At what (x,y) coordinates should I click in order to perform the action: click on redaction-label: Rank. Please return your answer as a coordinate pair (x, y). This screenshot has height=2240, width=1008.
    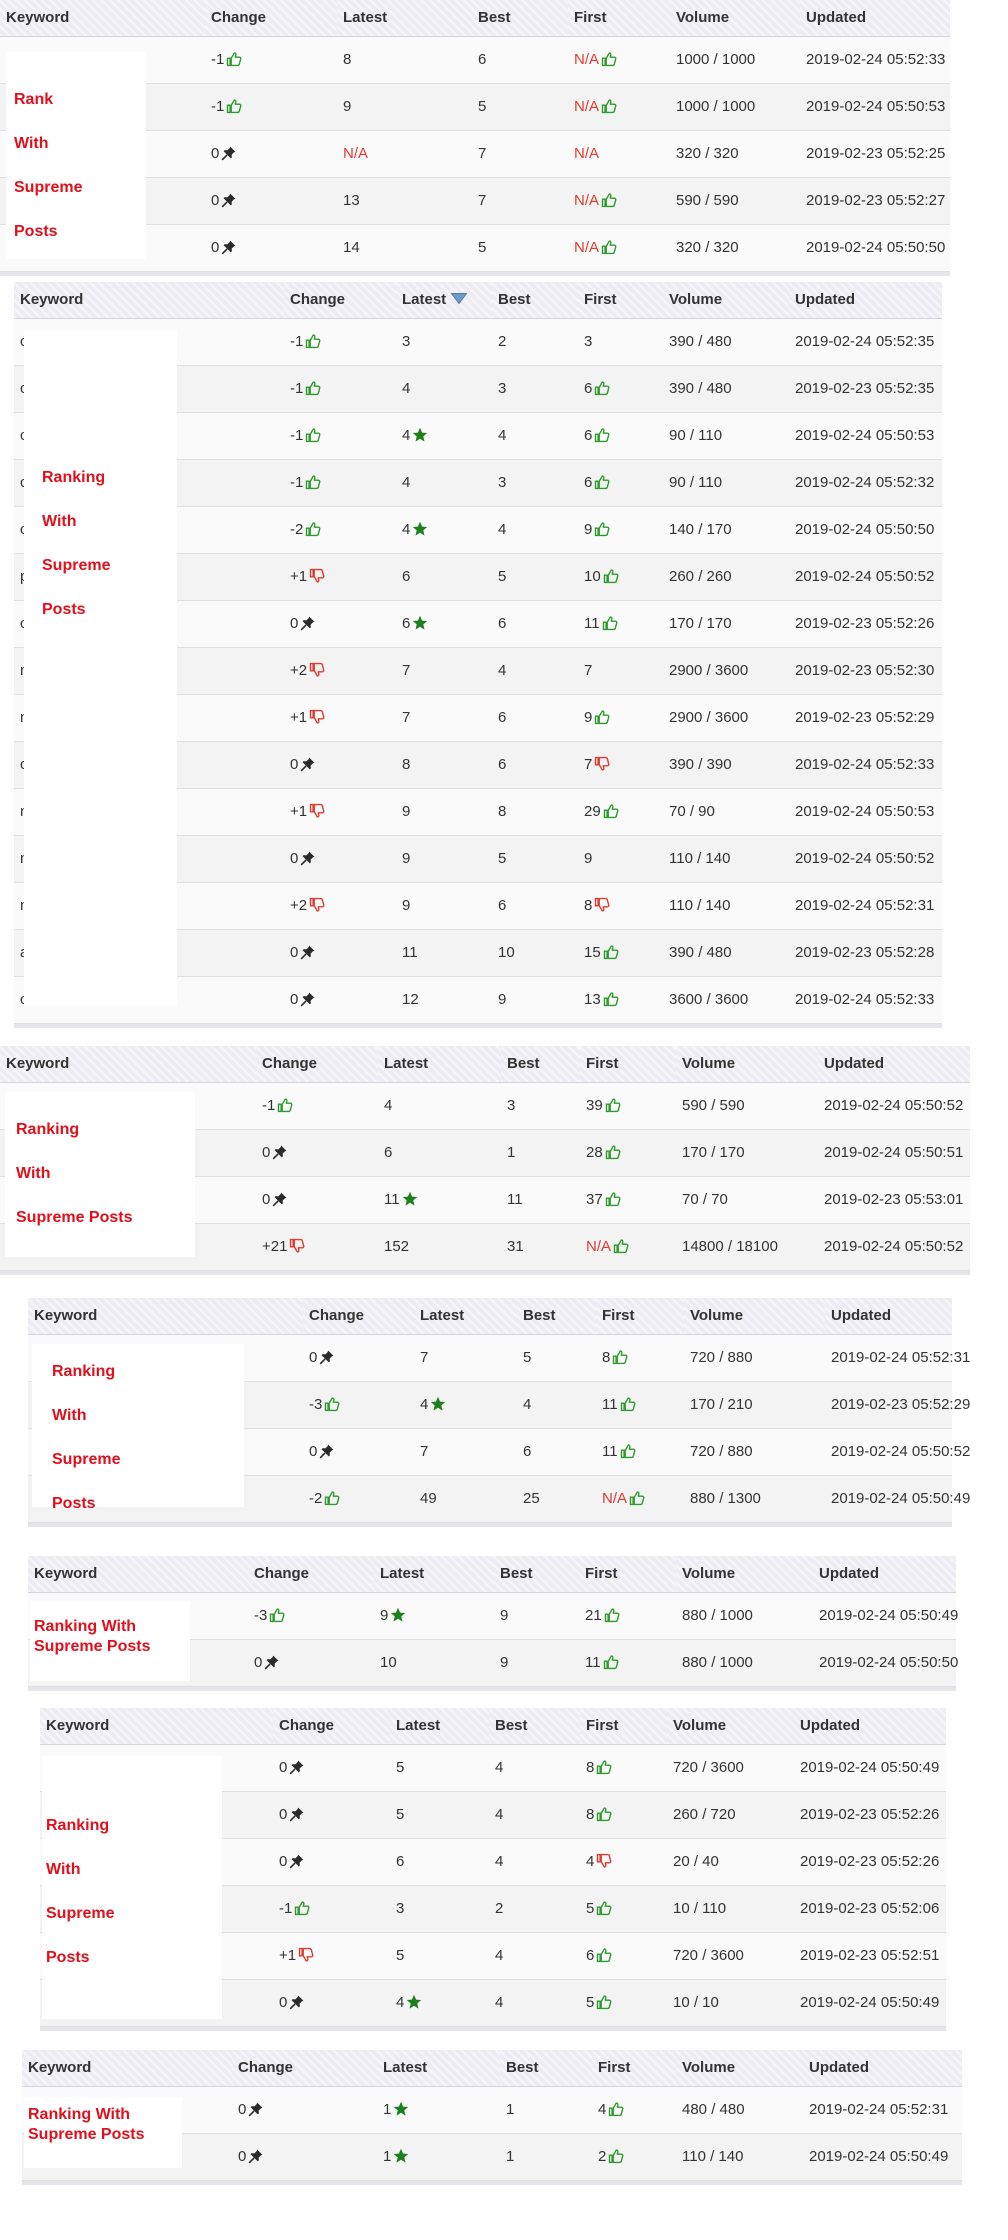
    Looking at the image, I should click on (34, 99).